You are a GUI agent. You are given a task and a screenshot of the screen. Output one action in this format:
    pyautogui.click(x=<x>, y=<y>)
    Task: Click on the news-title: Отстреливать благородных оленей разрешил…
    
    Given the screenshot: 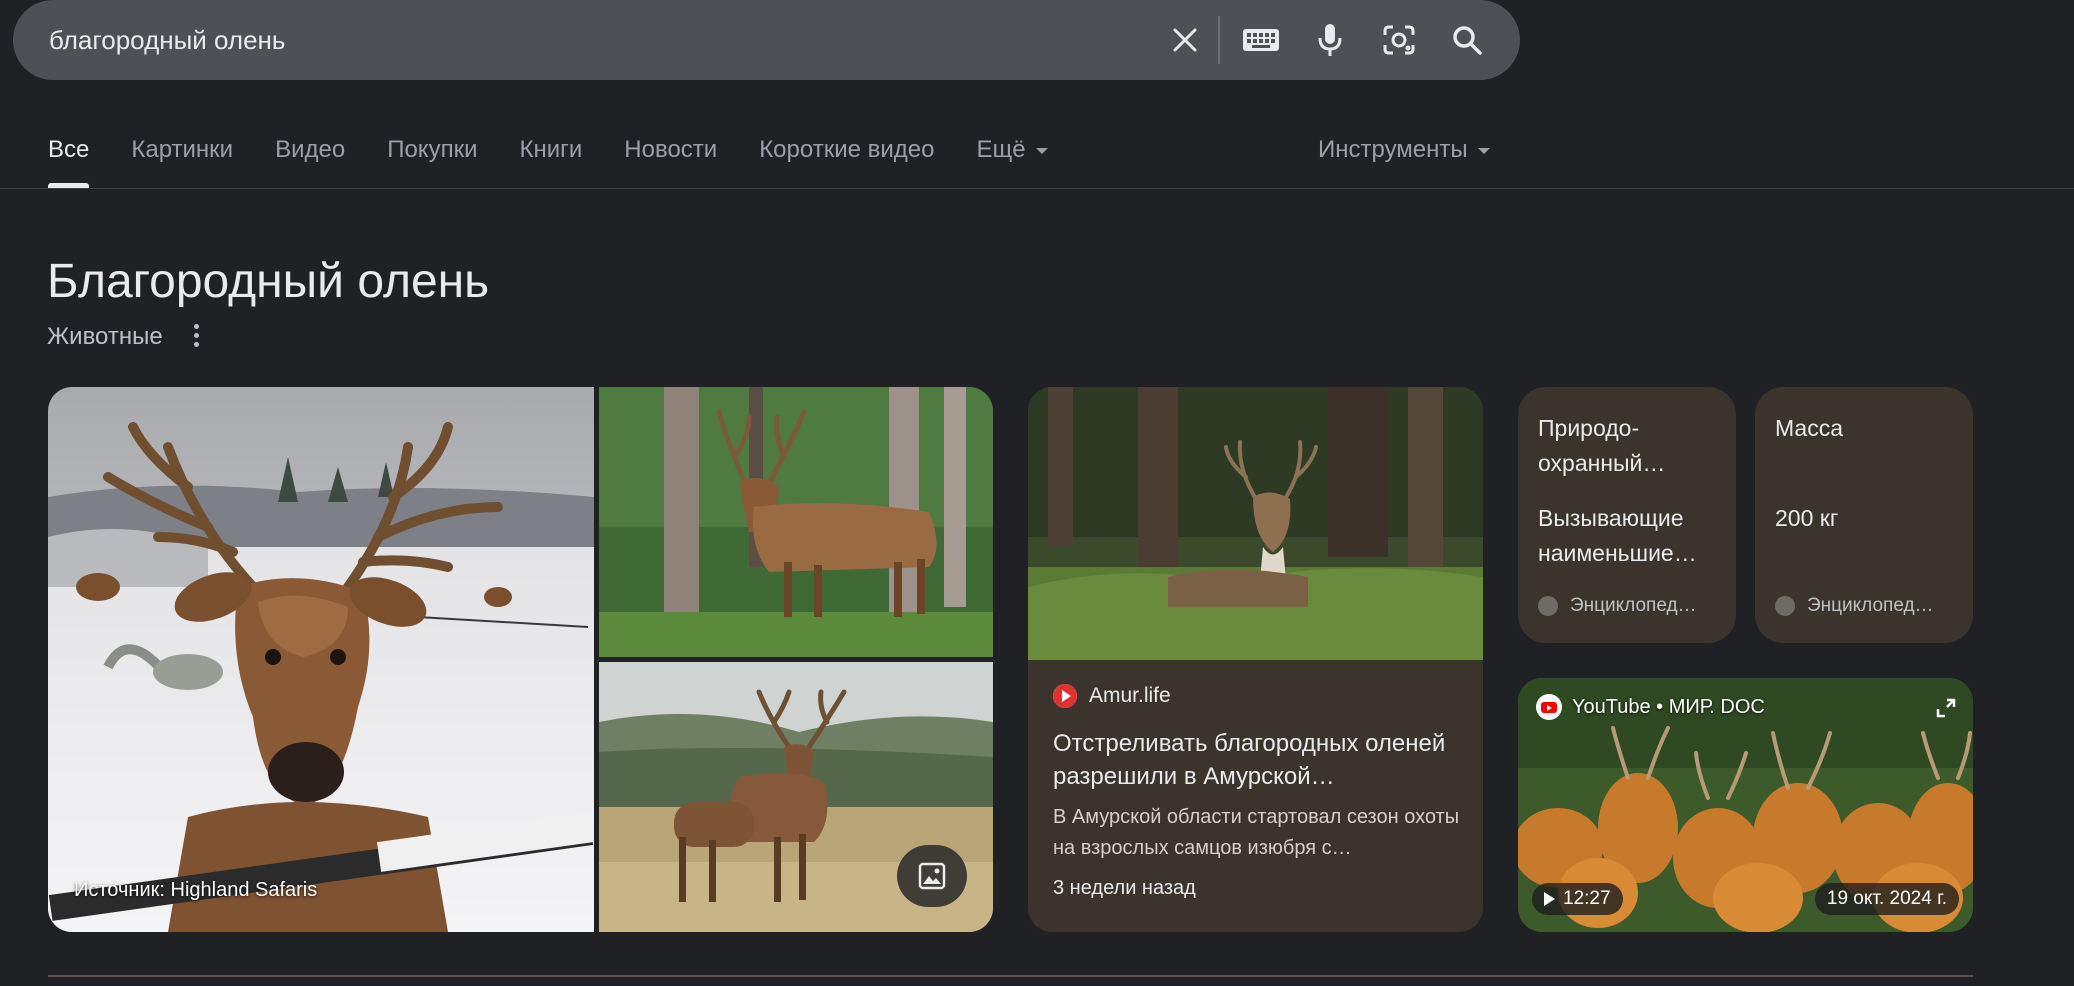 What is the action you would take?
    pyautogui.click(x=1258, y=760)
    